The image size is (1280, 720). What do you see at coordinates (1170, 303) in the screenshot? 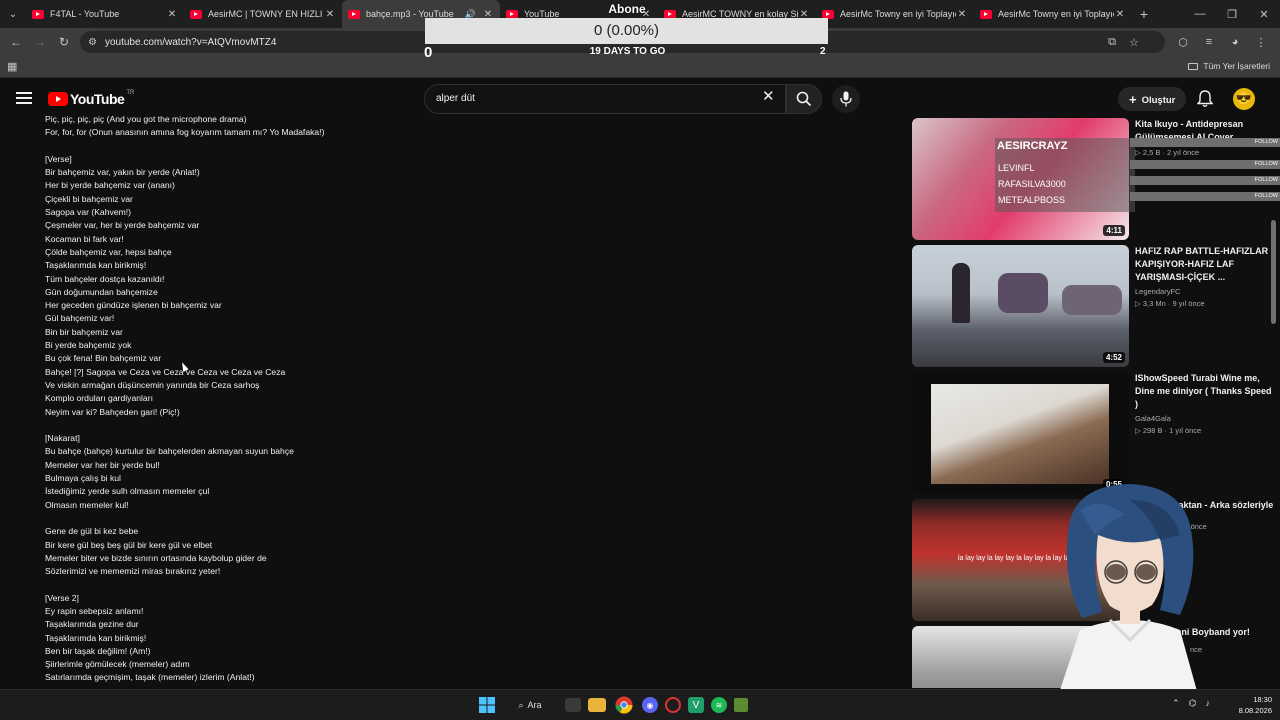
I see `video-stats: ▷ 3,3 Mn · 9 yıl önce` at bounding box center [1170, 303].